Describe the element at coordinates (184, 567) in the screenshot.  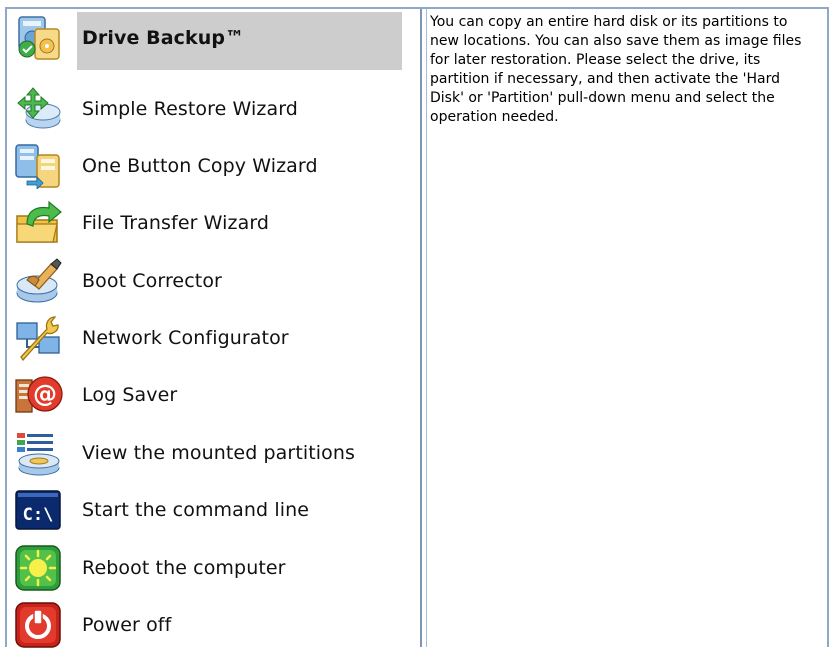
I see `menu-item-label: Reboot the computer` at that location.